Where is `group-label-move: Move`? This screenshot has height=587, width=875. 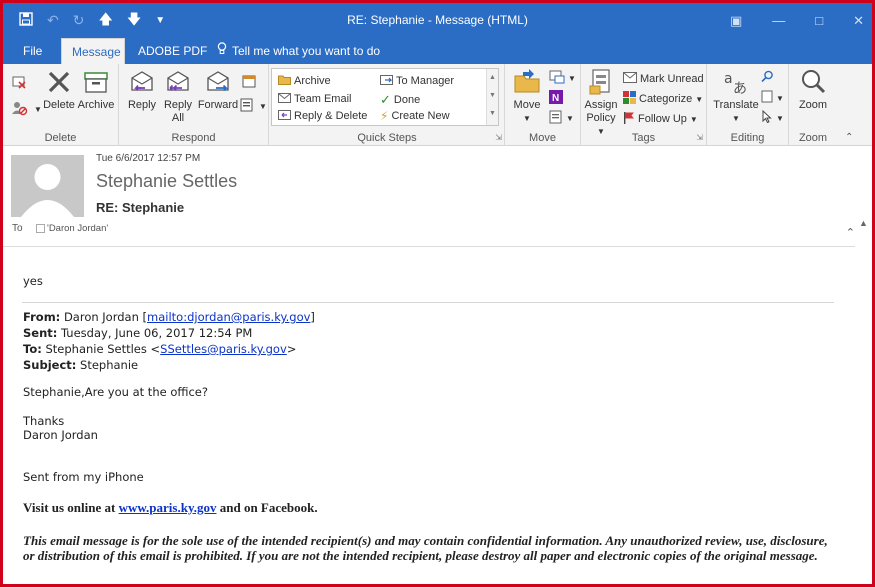
group-label-move: Move is located at coordinates (542, 138).